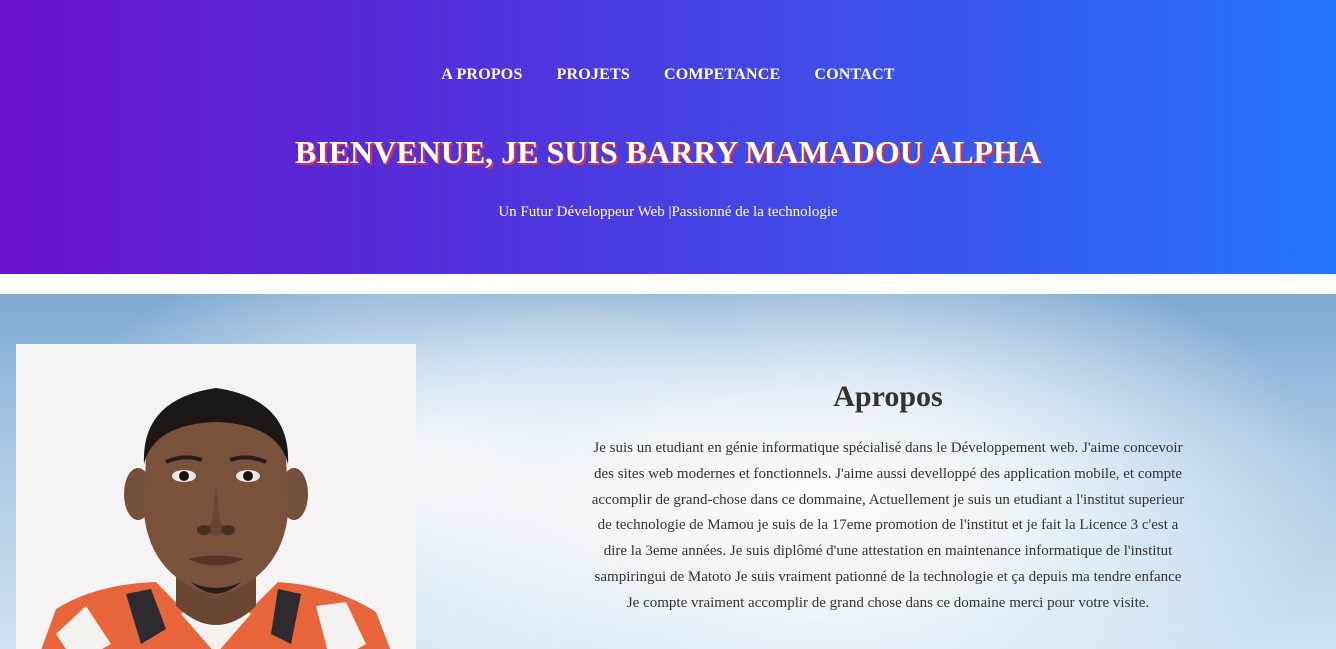 This screenshot has height=649, width=1336. I want to click on nav-link-apropos: A PROPOS, so click(481, 75).